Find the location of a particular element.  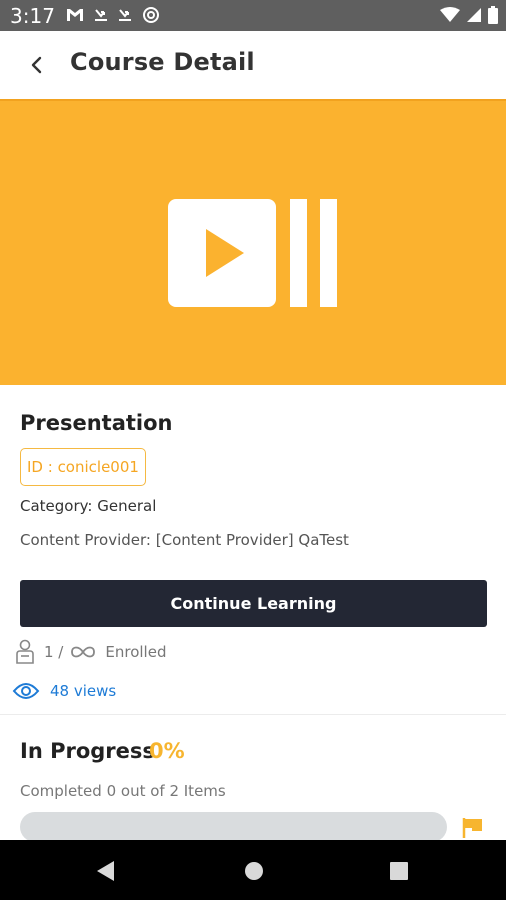

views-count: 48 views is located at coordinates (83, 691).